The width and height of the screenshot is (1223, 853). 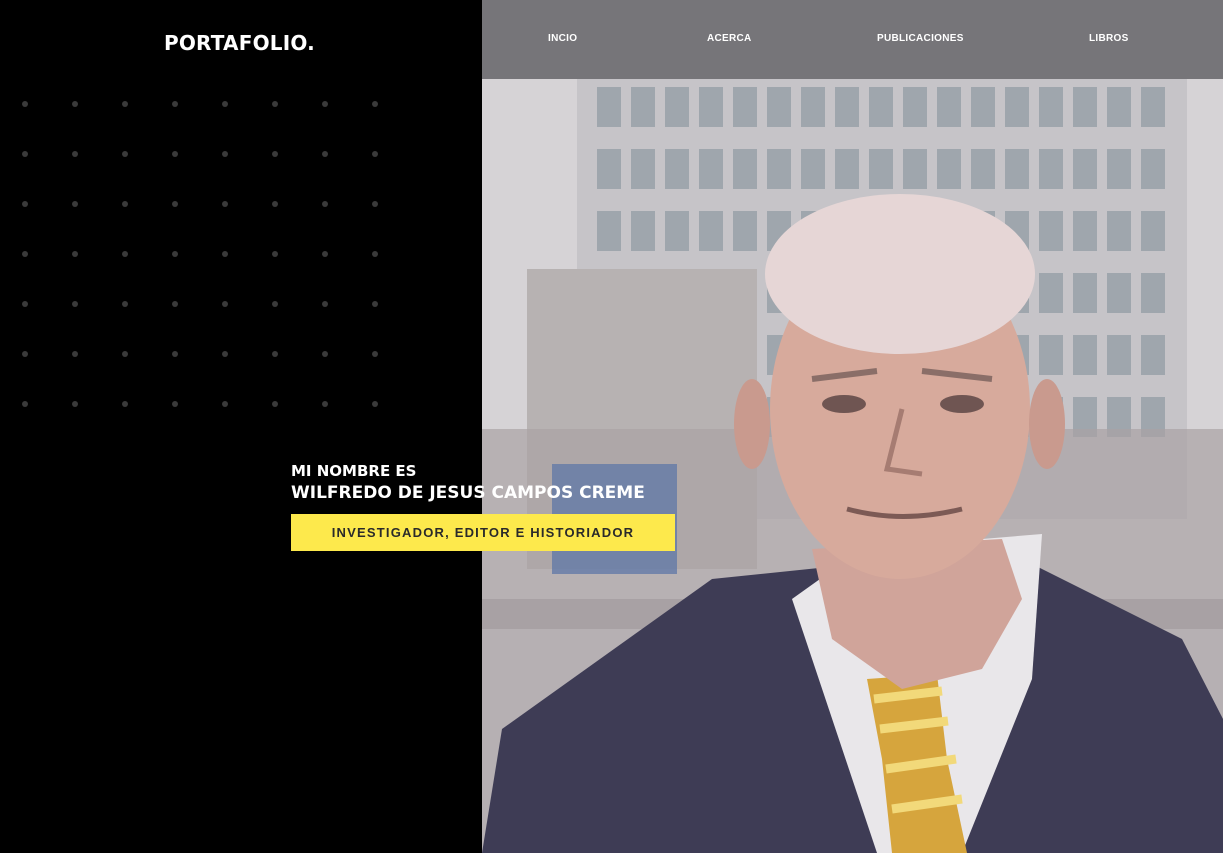 I want to click on role-badge: INVESTIGADOR, EDITOR E HISTORIADOR, so click(x=483, y=532).